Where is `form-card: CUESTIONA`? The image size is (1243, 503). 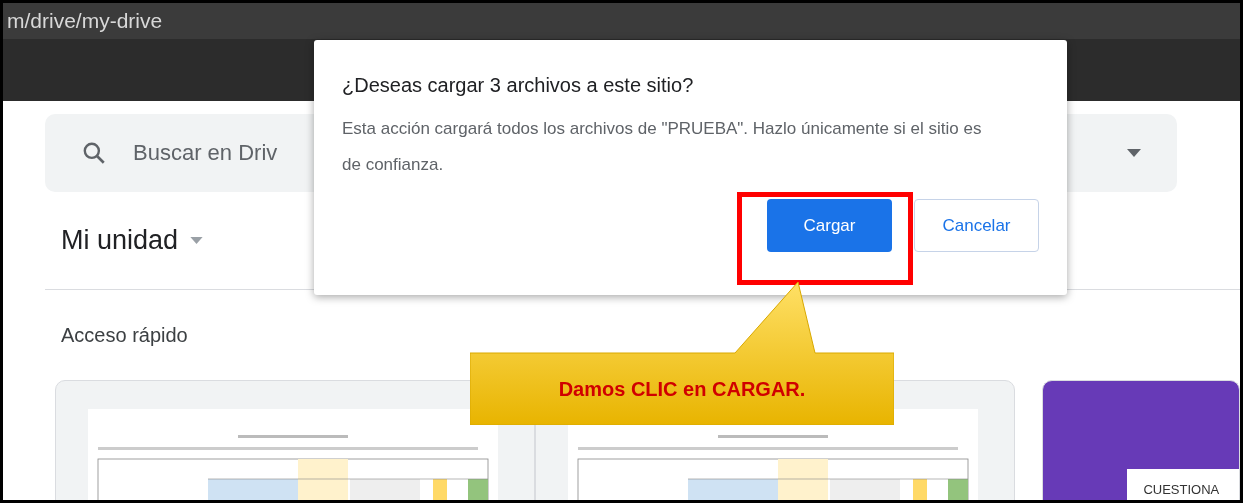 form-card: CUESTIONA is located at coordinates (1141, 440).